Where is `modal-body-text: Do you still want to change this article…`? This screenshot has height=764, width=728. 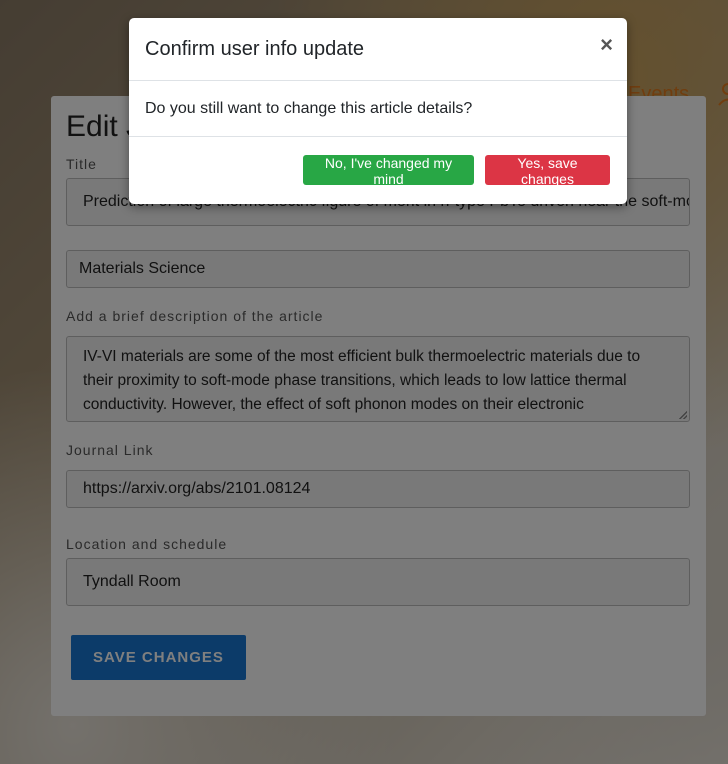 modal-body-text: Do you still want to change this article… is located at coordinates (309, 108).